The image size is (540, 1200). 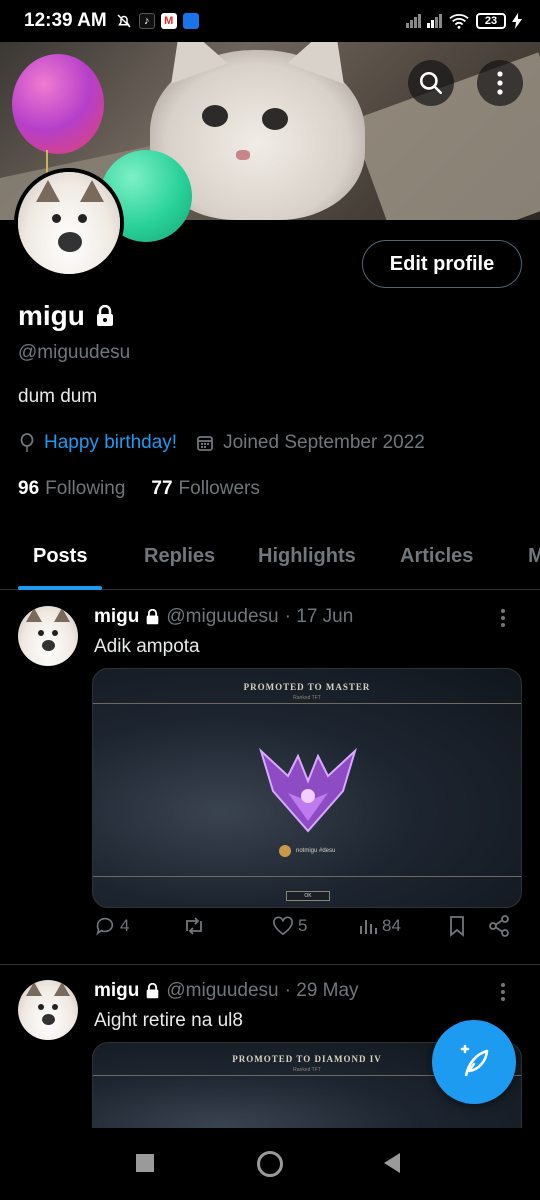 What do you see at coordinates (69, 223) in the screenshot?
I see `profile-avatar` at bounding box center [69, 223].